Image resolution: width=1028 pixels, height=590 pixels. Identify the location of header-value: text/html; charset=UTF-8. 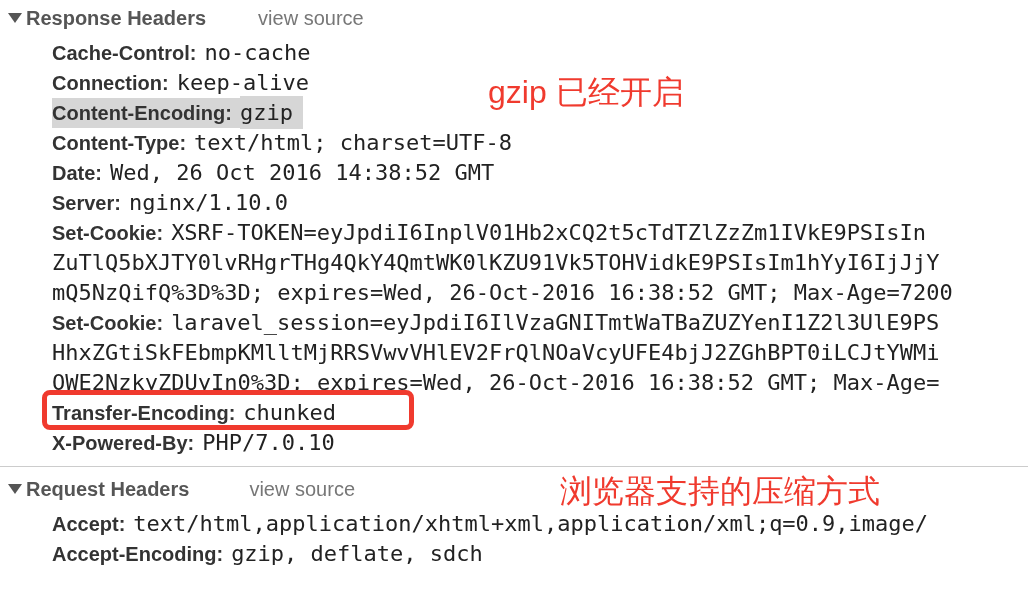
(353, 143).